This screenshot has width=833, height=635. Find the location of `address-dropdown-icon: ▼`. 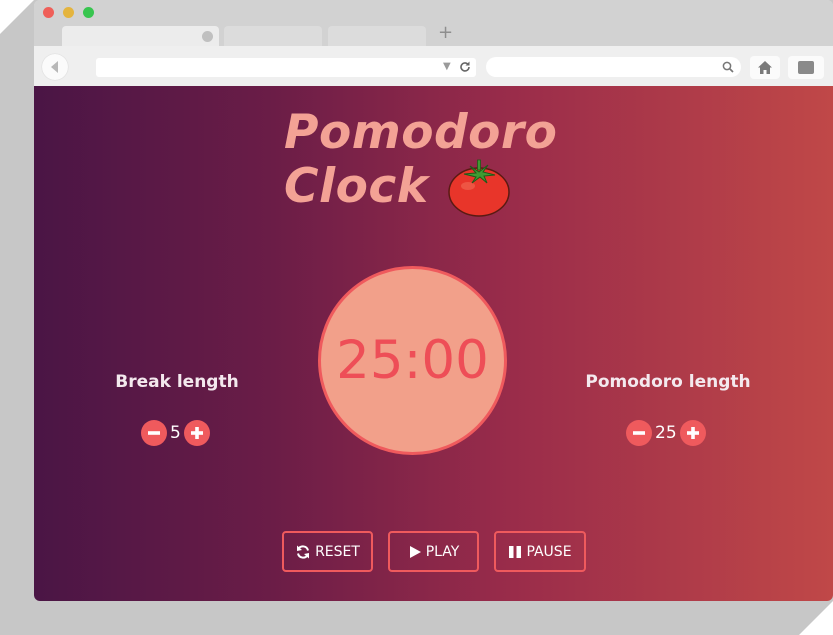

address-dropdown-icon: ▼ is located at coordinates (447, 66).